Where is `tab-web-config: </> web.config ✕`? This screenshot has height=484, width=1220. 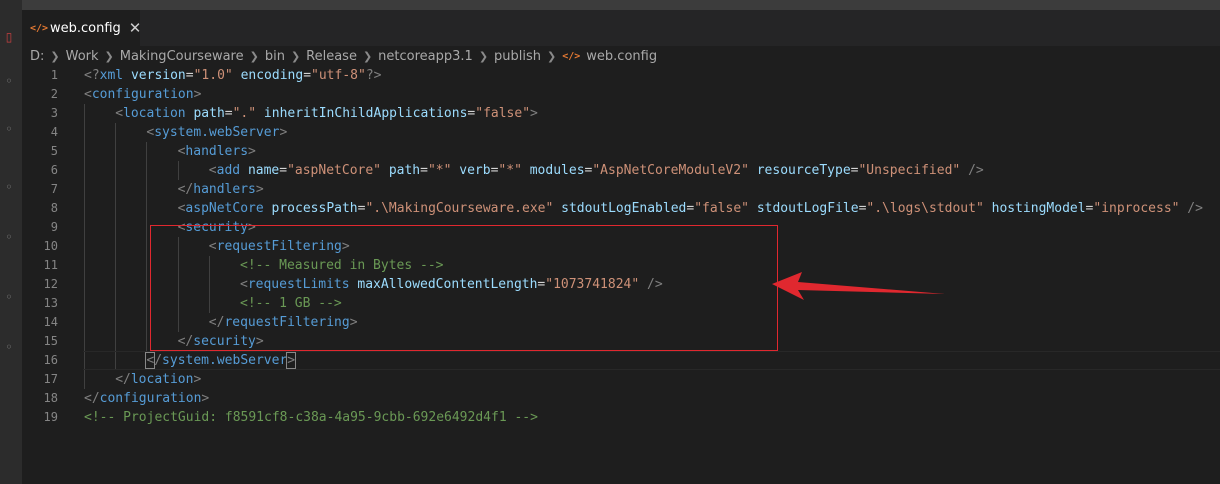
tab-web-config: </> web.config ✕ is located at coordinates (82, 28).